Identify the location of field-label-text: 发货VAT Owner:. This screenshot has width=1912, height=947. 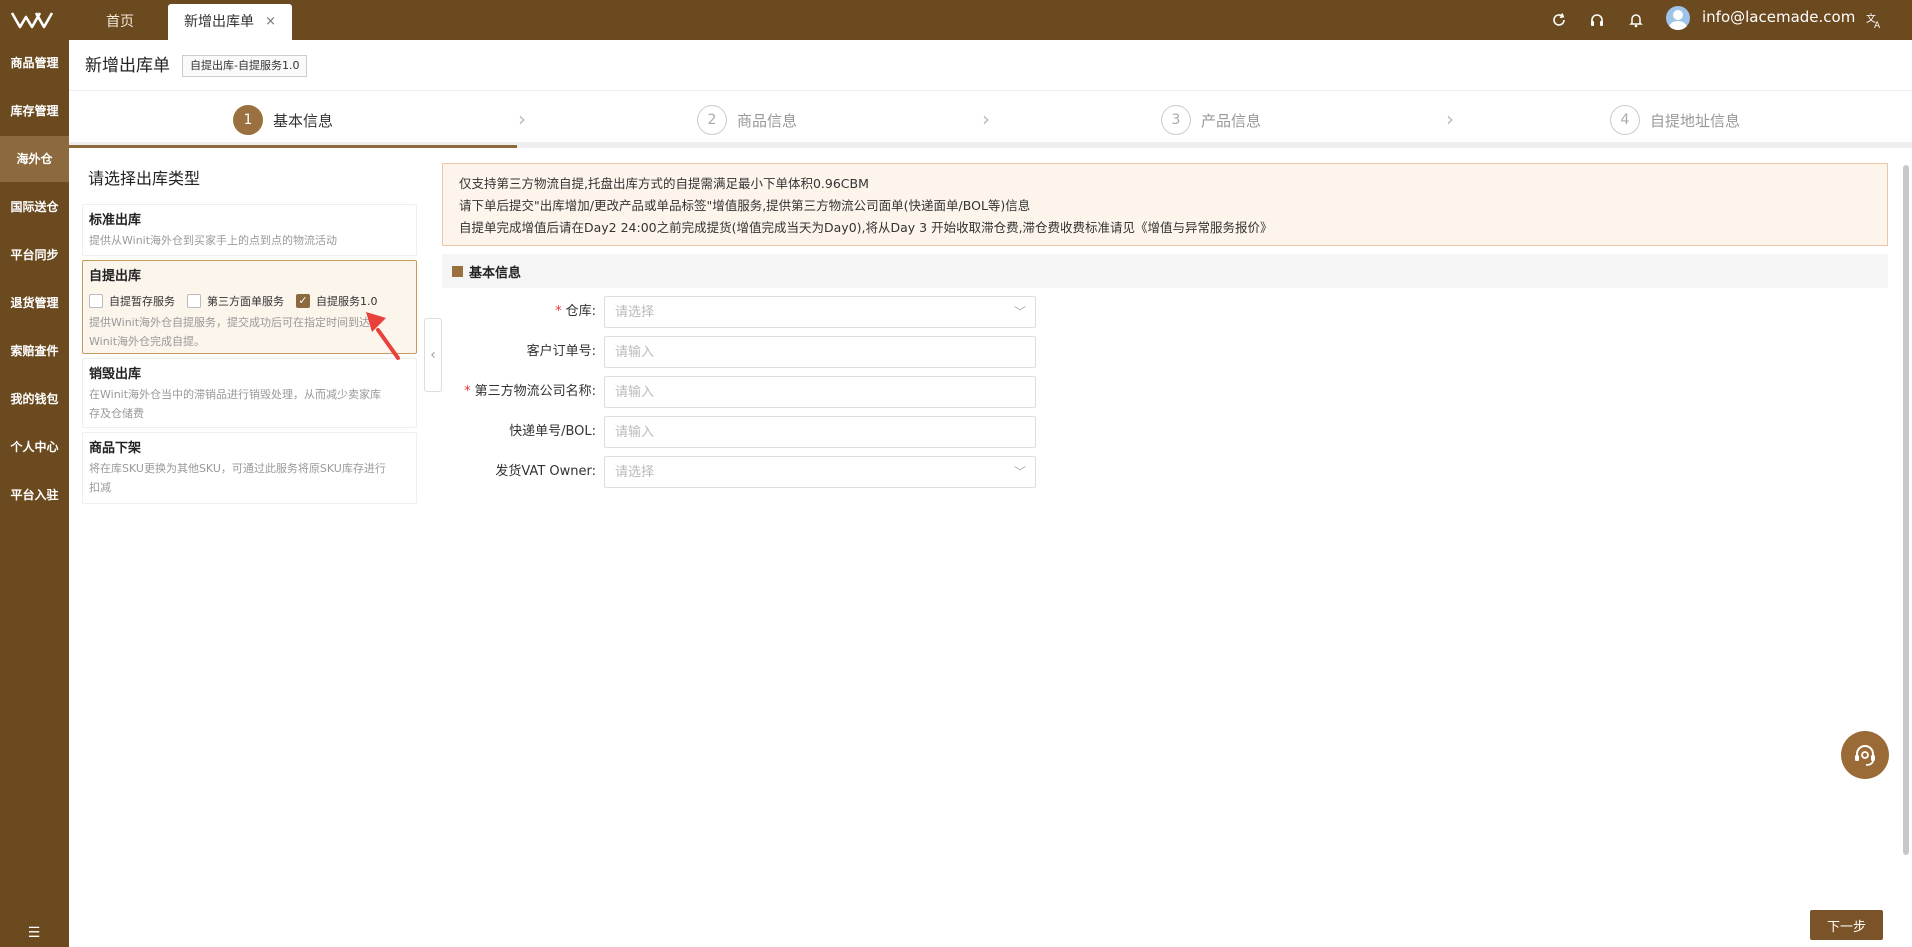
(545, 471).